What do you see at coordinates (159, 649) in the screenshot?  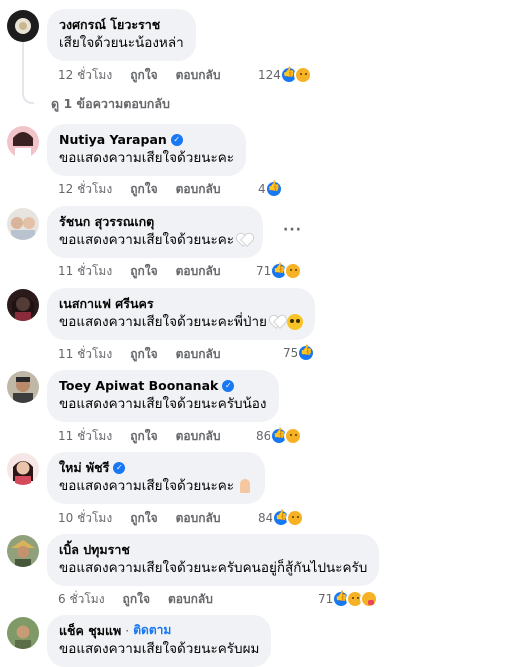 I see `comment-text: ขอแสดงความเสียใจด้วยนะครับผม` at bounding box center [159, 649].